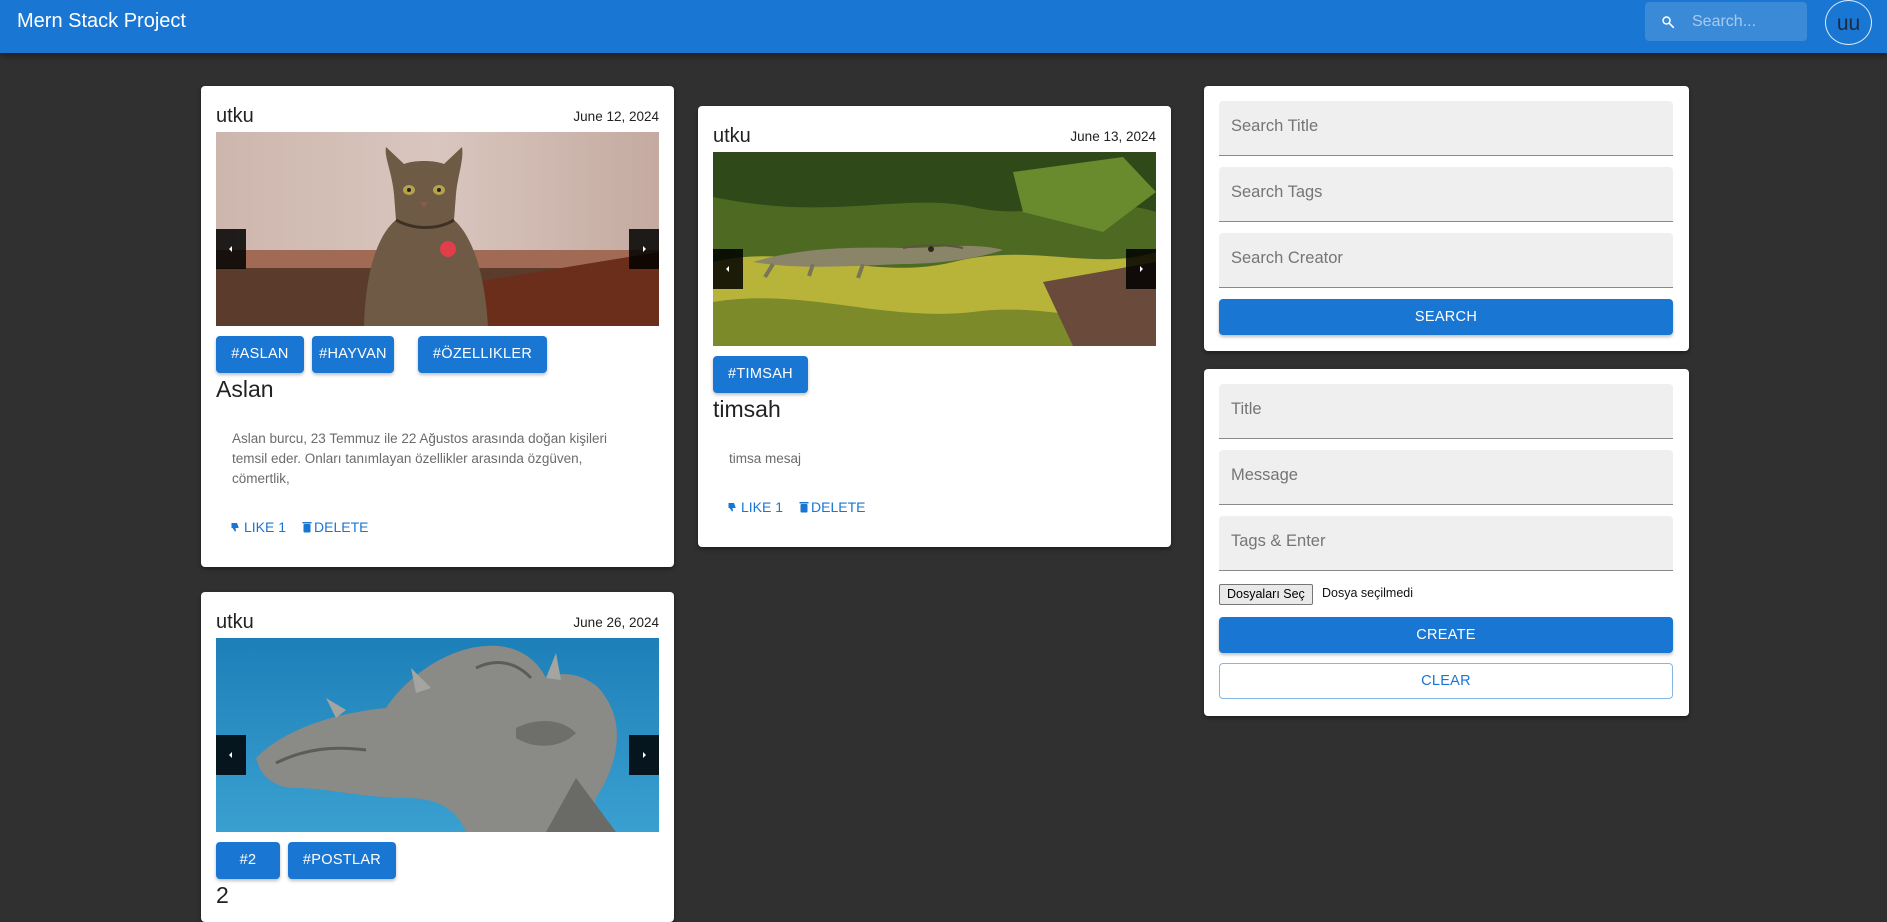 Image resolution: width=1887 pixels, height=922 pixels. Describe the element at coordinates (1287, 258) in the screenshot. I see `search-creator-placeholder: Search Creator` at that location.